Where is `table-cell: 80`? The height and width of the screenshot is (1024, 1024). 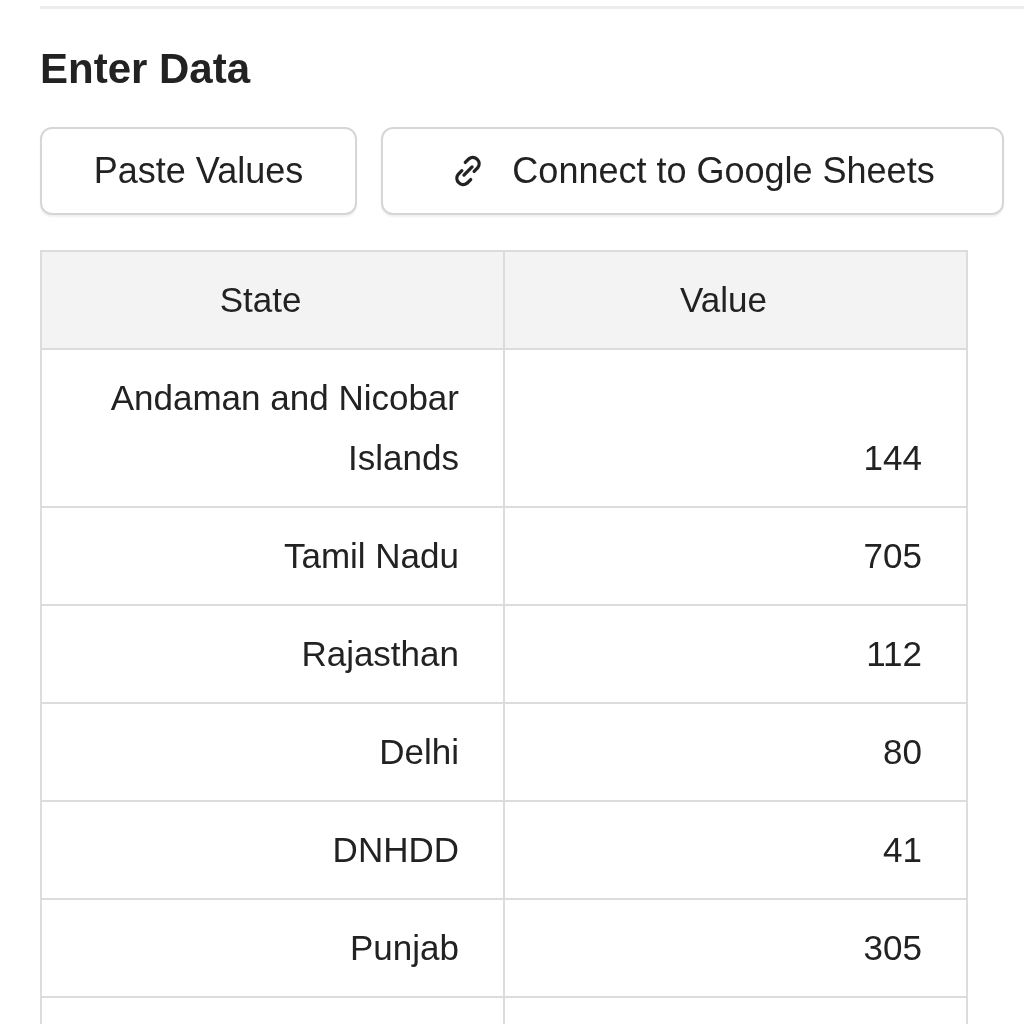
table-cell: 80 is located at coordinates (735, 752).